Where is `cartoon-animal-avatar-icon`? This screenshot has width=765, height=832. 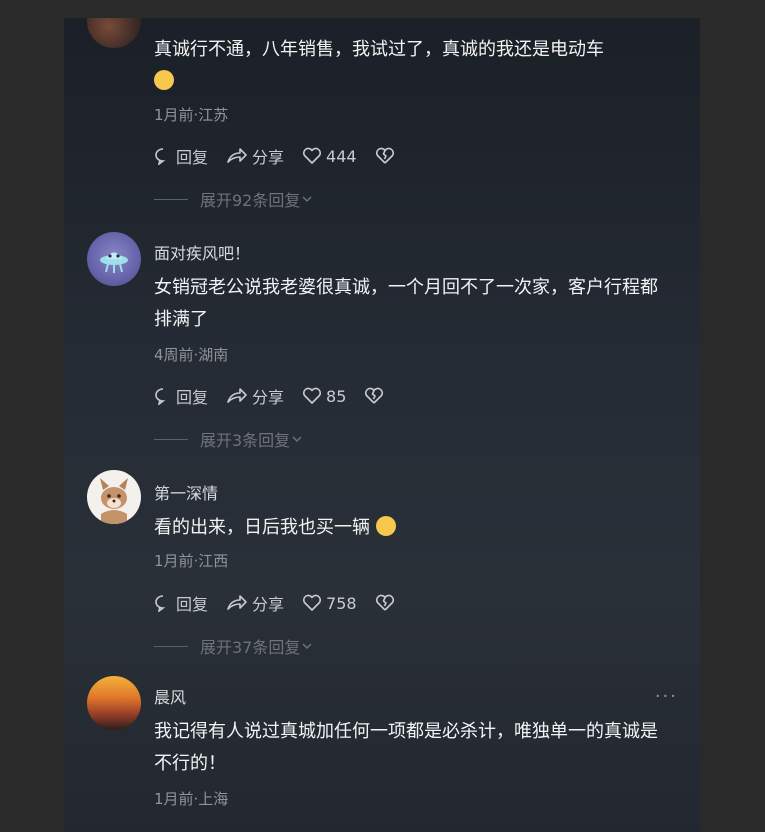 cartoon-animal-avatar-icon is located at coordinates (114, 501).